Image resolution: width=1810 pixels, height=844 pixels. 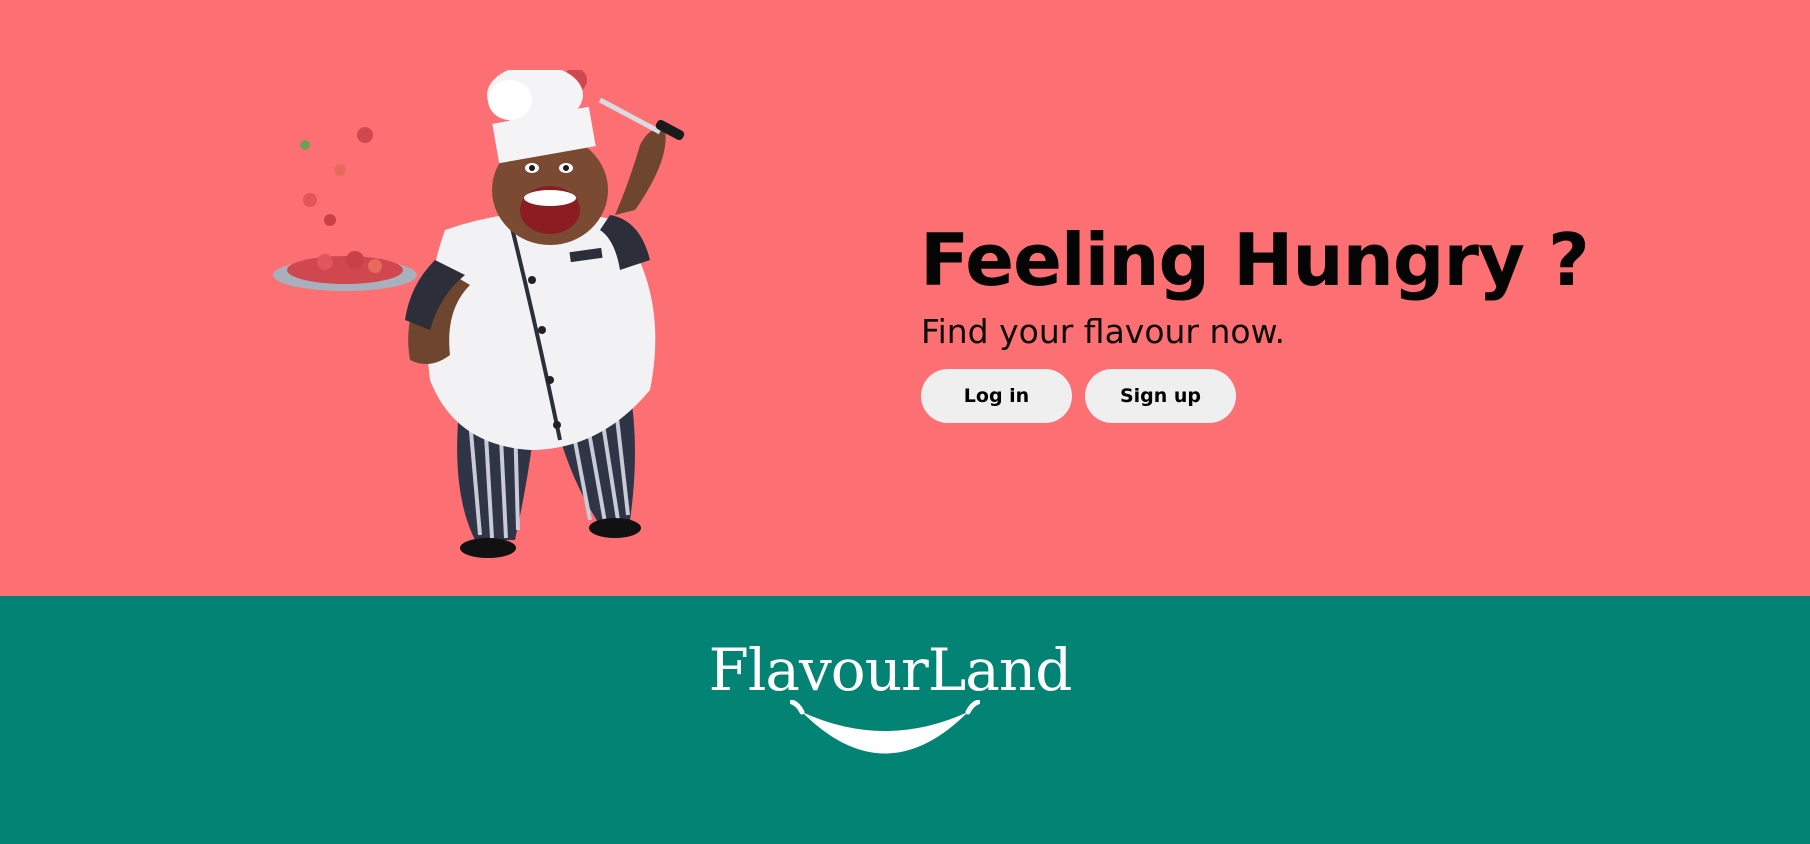 What do you see at coordinates (479, 314) in the screenshot?
I see `chef-icon` at bounding box center [479, 314].